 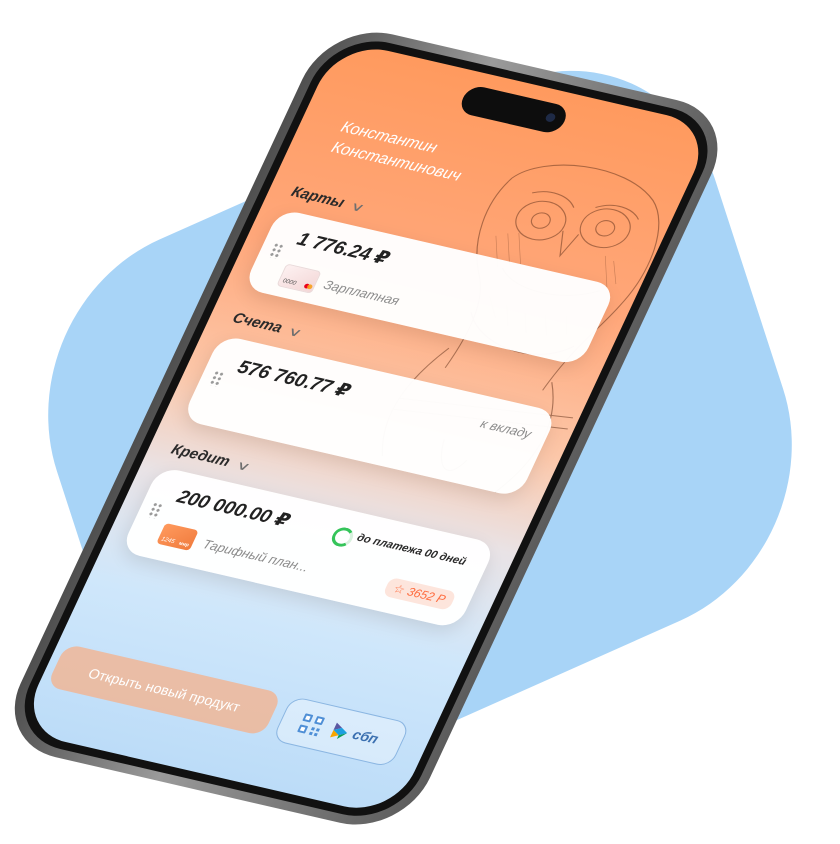 I want to click on mastercard-icon-secondary, so click(x=310, y=286).